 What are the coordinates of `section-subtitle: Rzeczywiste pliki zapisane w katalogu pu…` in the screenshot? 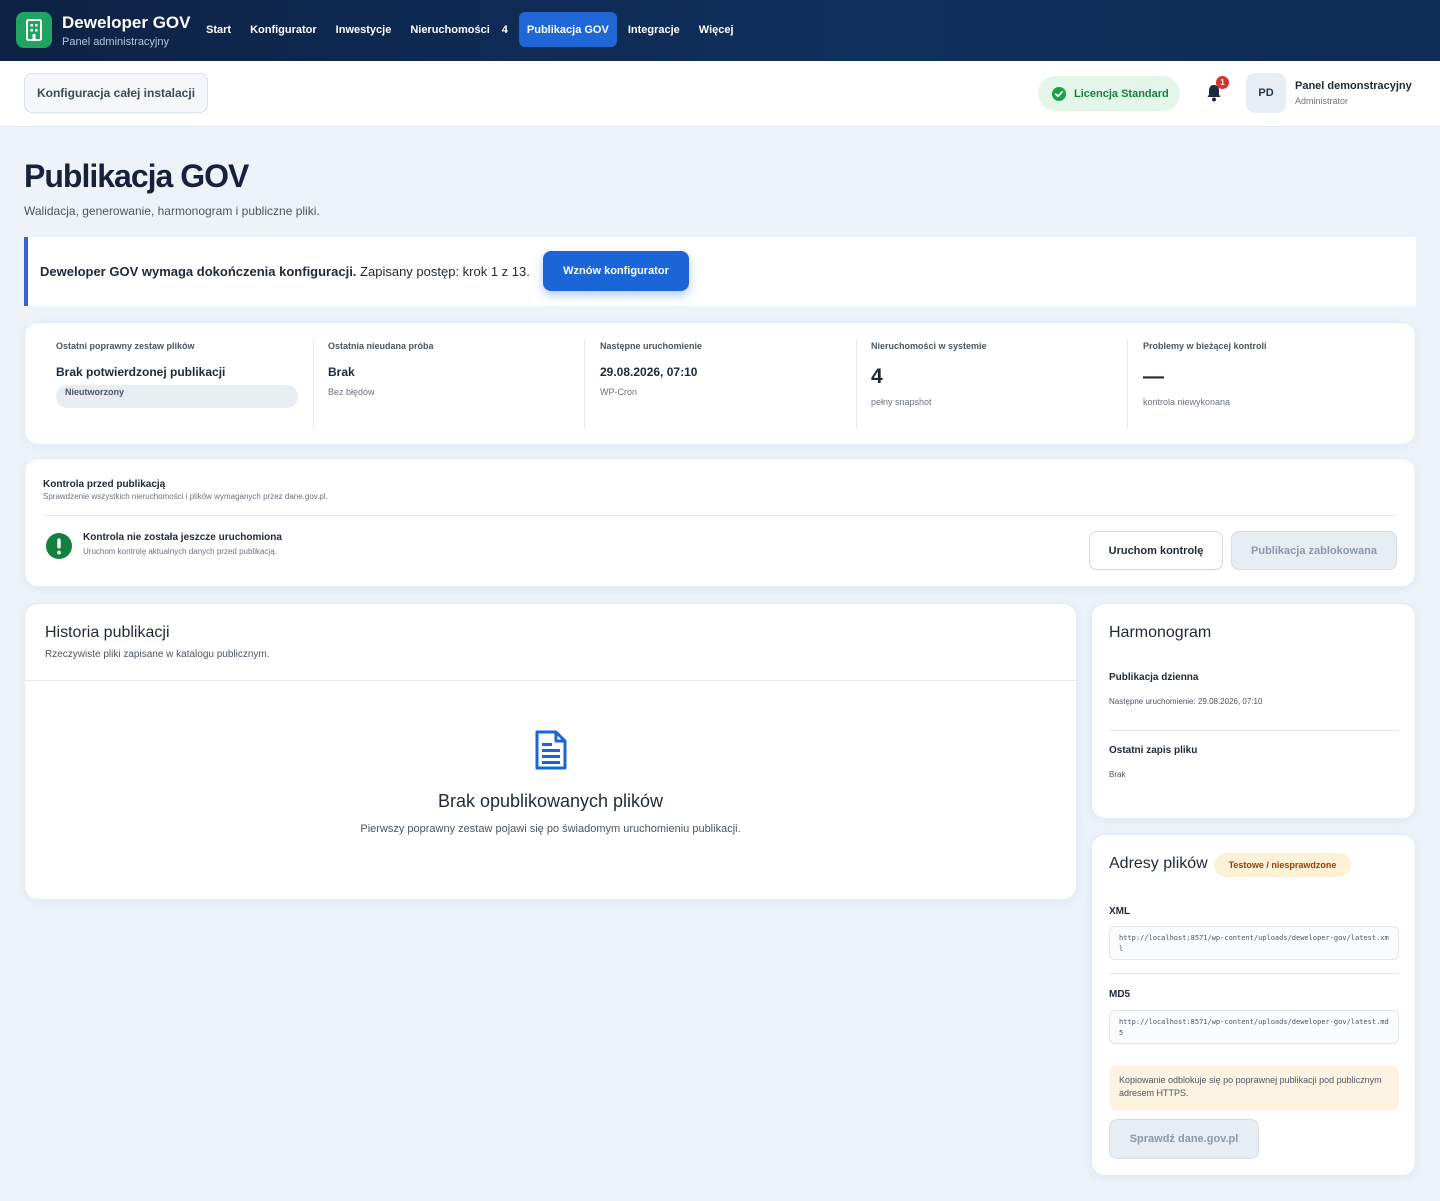 It's located at (157, 654).